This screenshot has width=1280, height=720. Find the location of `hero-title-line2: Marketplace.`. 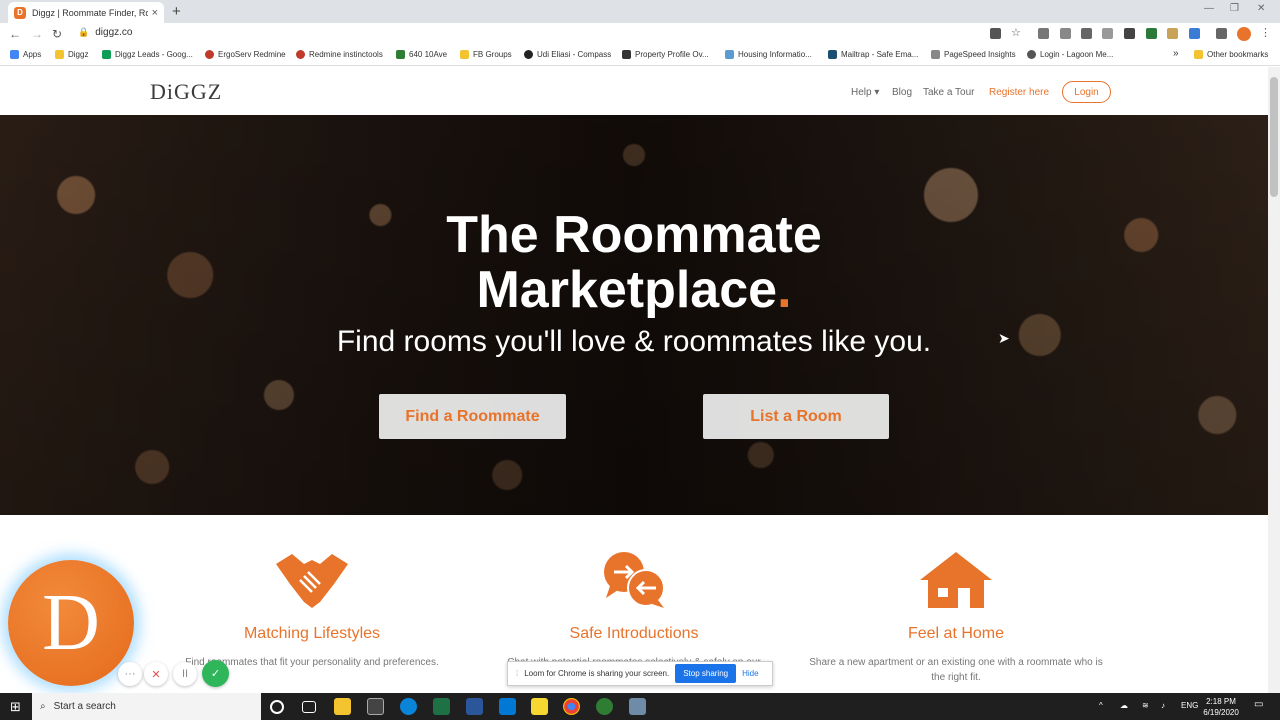

hero-title-line2: Marketplace. is located at coordinates (634, 290).